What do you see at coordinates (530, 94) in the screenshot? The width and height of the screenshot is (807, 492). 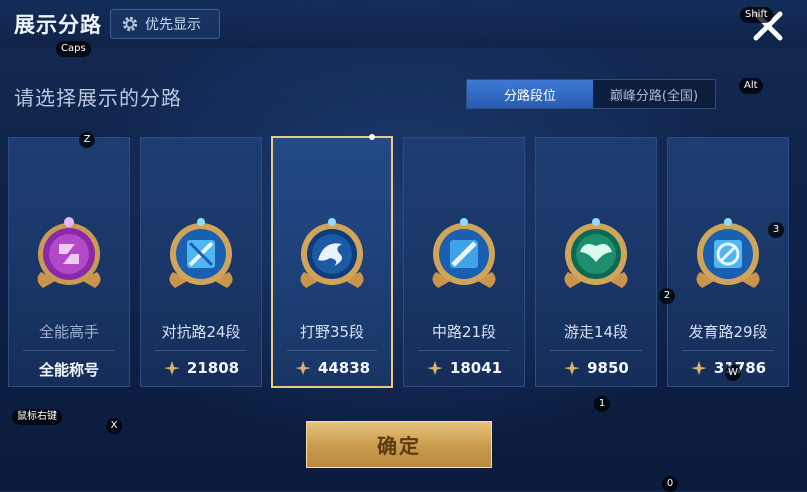 I see `tab-lane-rank: 分路段位` at bounding box center [530, 94].